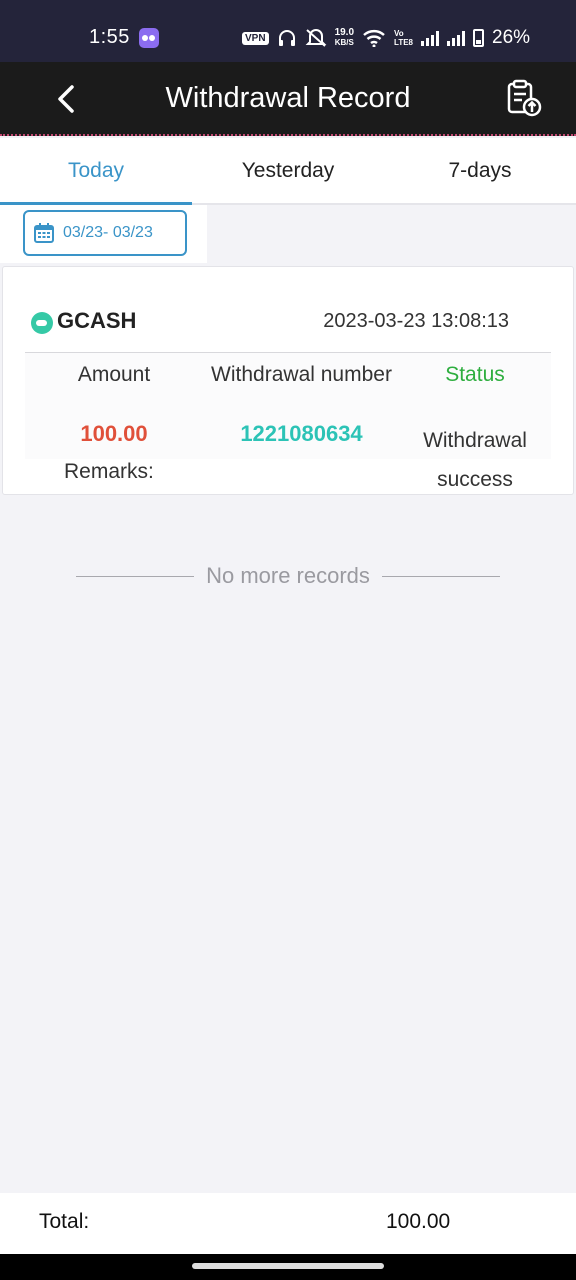  I want to click on clipboard-upload-icon, so click(523, 98).